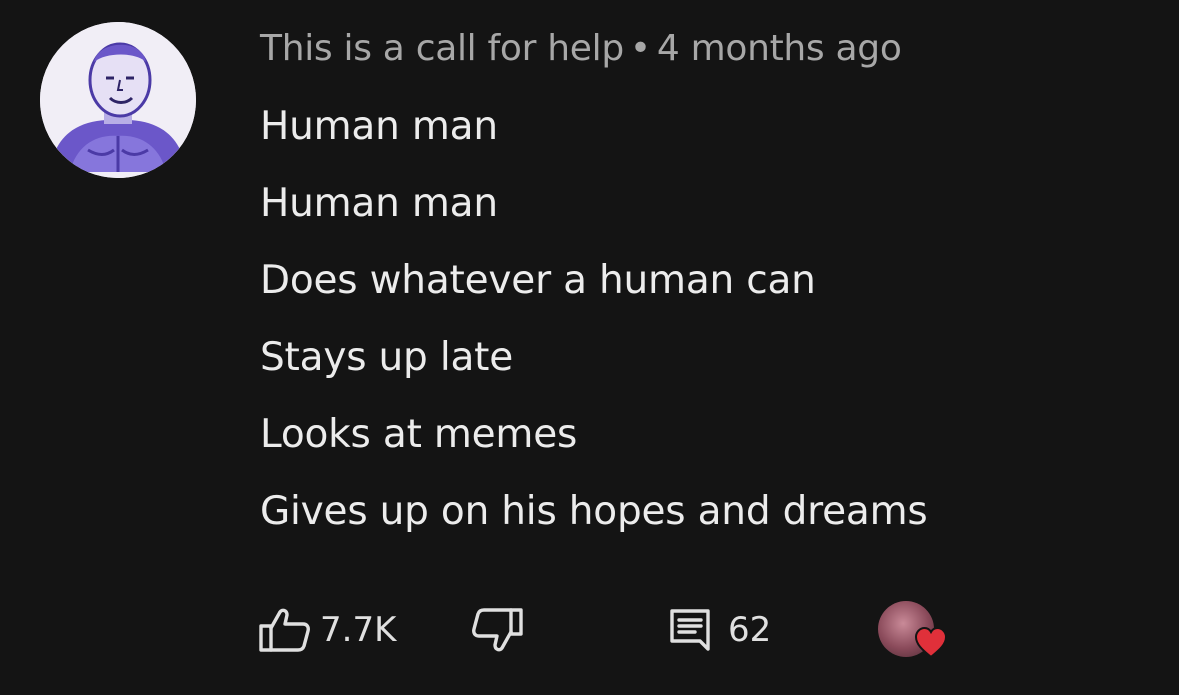 This screenshot has height=695, width=1179. I want to click on avatar-illustration, so click(118, 100).